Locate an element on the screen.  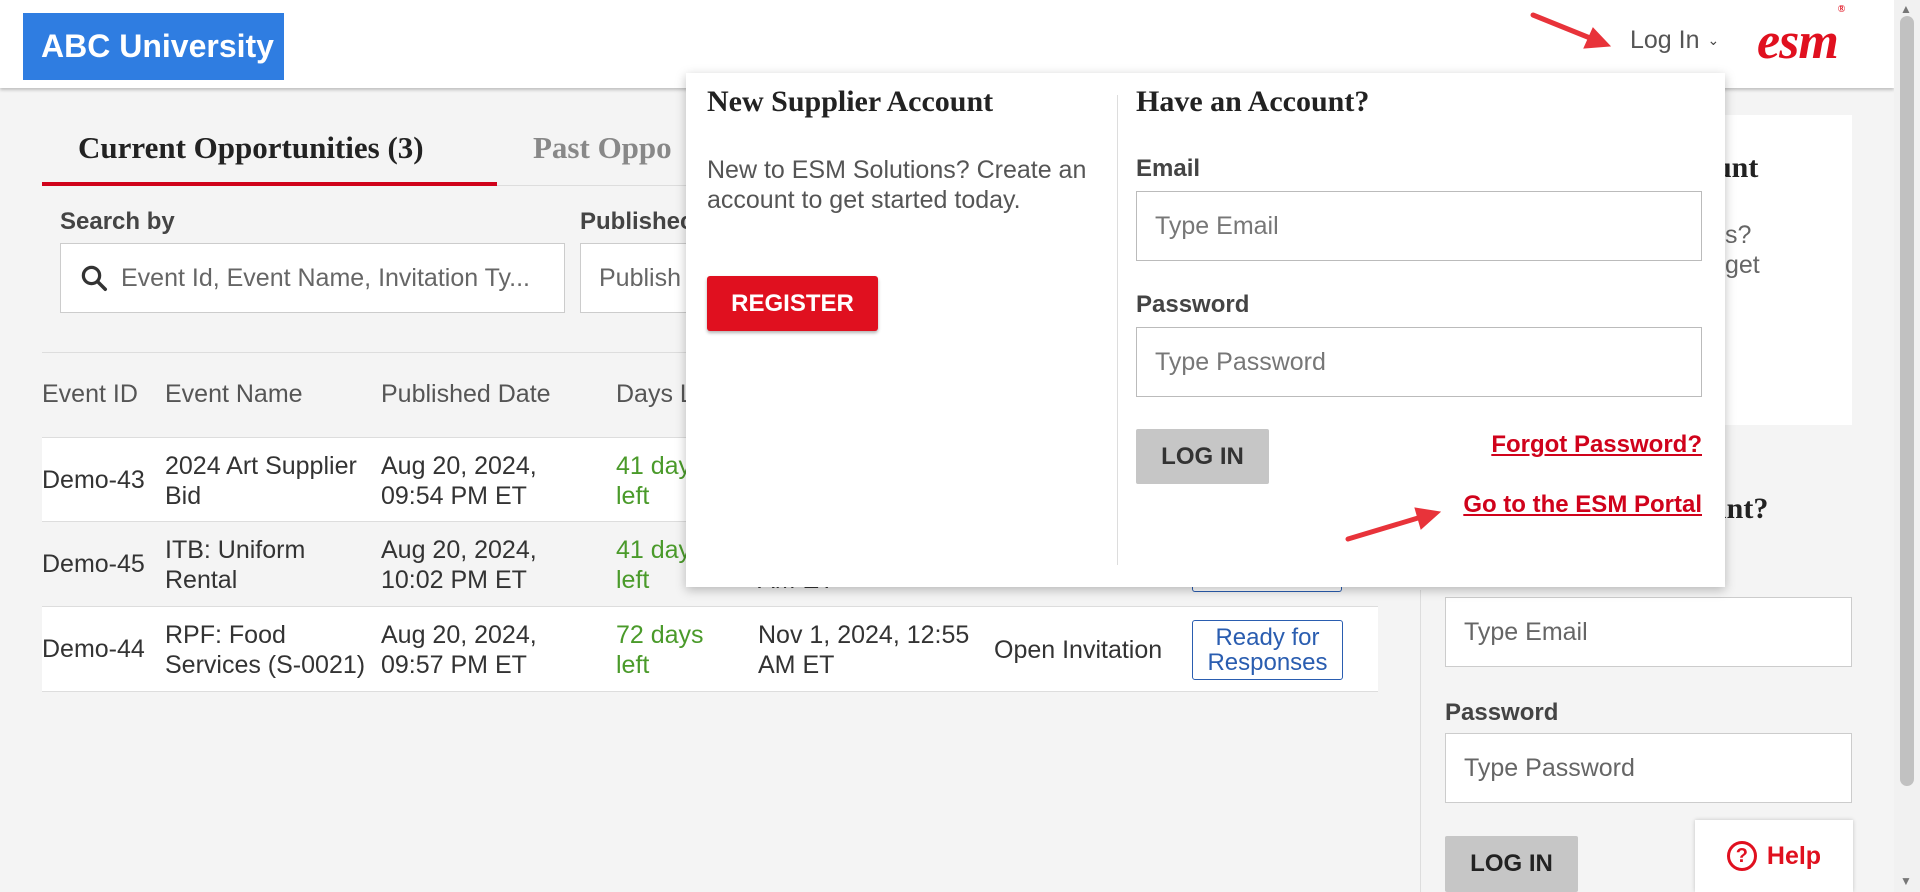
password-field: Type Password is located at coordinates (1419, 362).